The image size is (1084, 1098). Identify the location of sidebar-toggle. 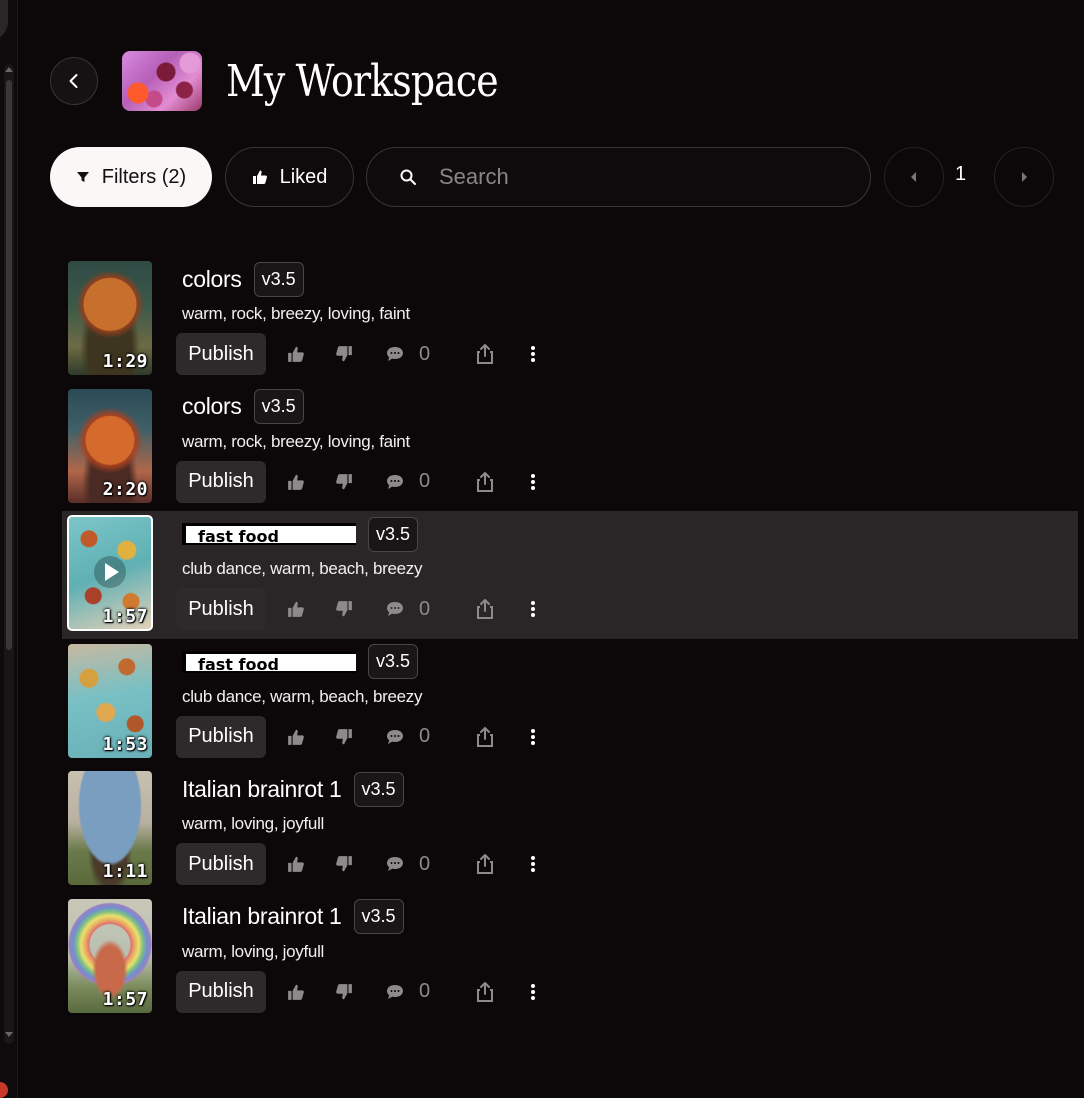
(4, 20).